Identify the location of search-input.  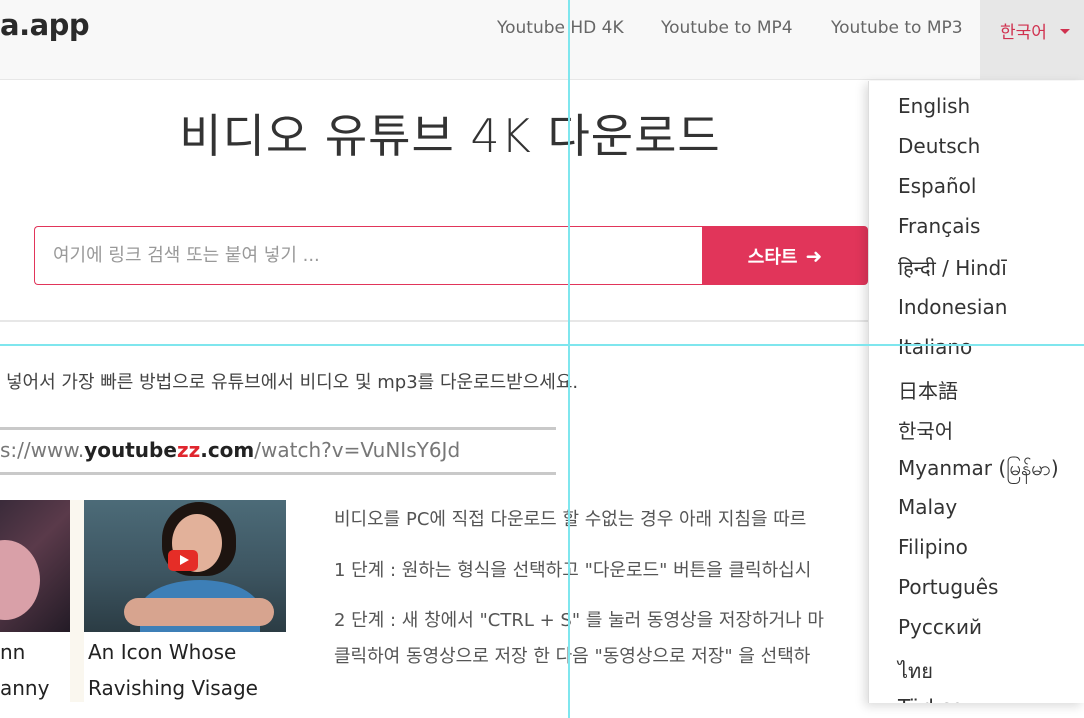
(369, 255).